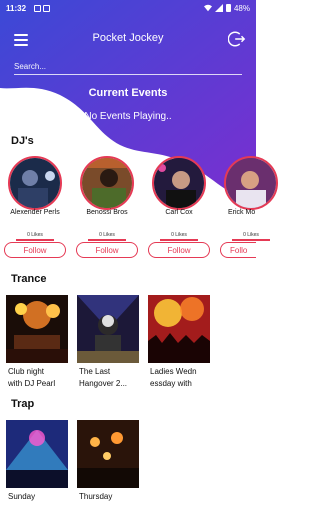 The width and height of the screenshot is (320, 512). What do you see at coordinates (29, 279) in the screenshot?
I see `trance-heading: Trance` at bounding box center [29, 279].